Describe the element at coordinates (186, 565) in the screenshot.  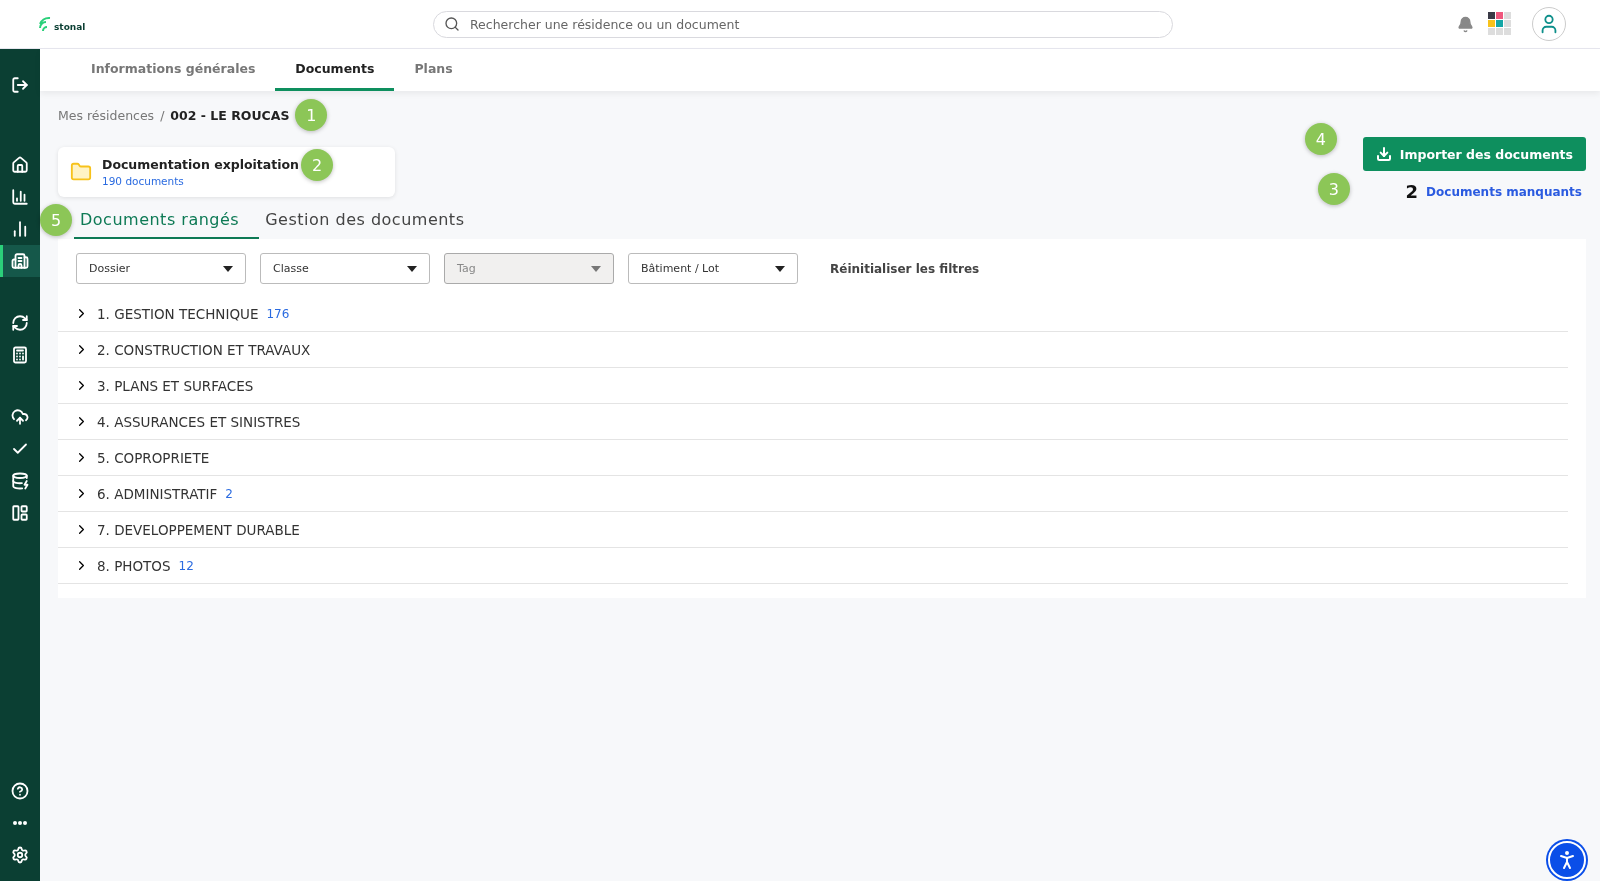
I see `document-count: 12` at that location.